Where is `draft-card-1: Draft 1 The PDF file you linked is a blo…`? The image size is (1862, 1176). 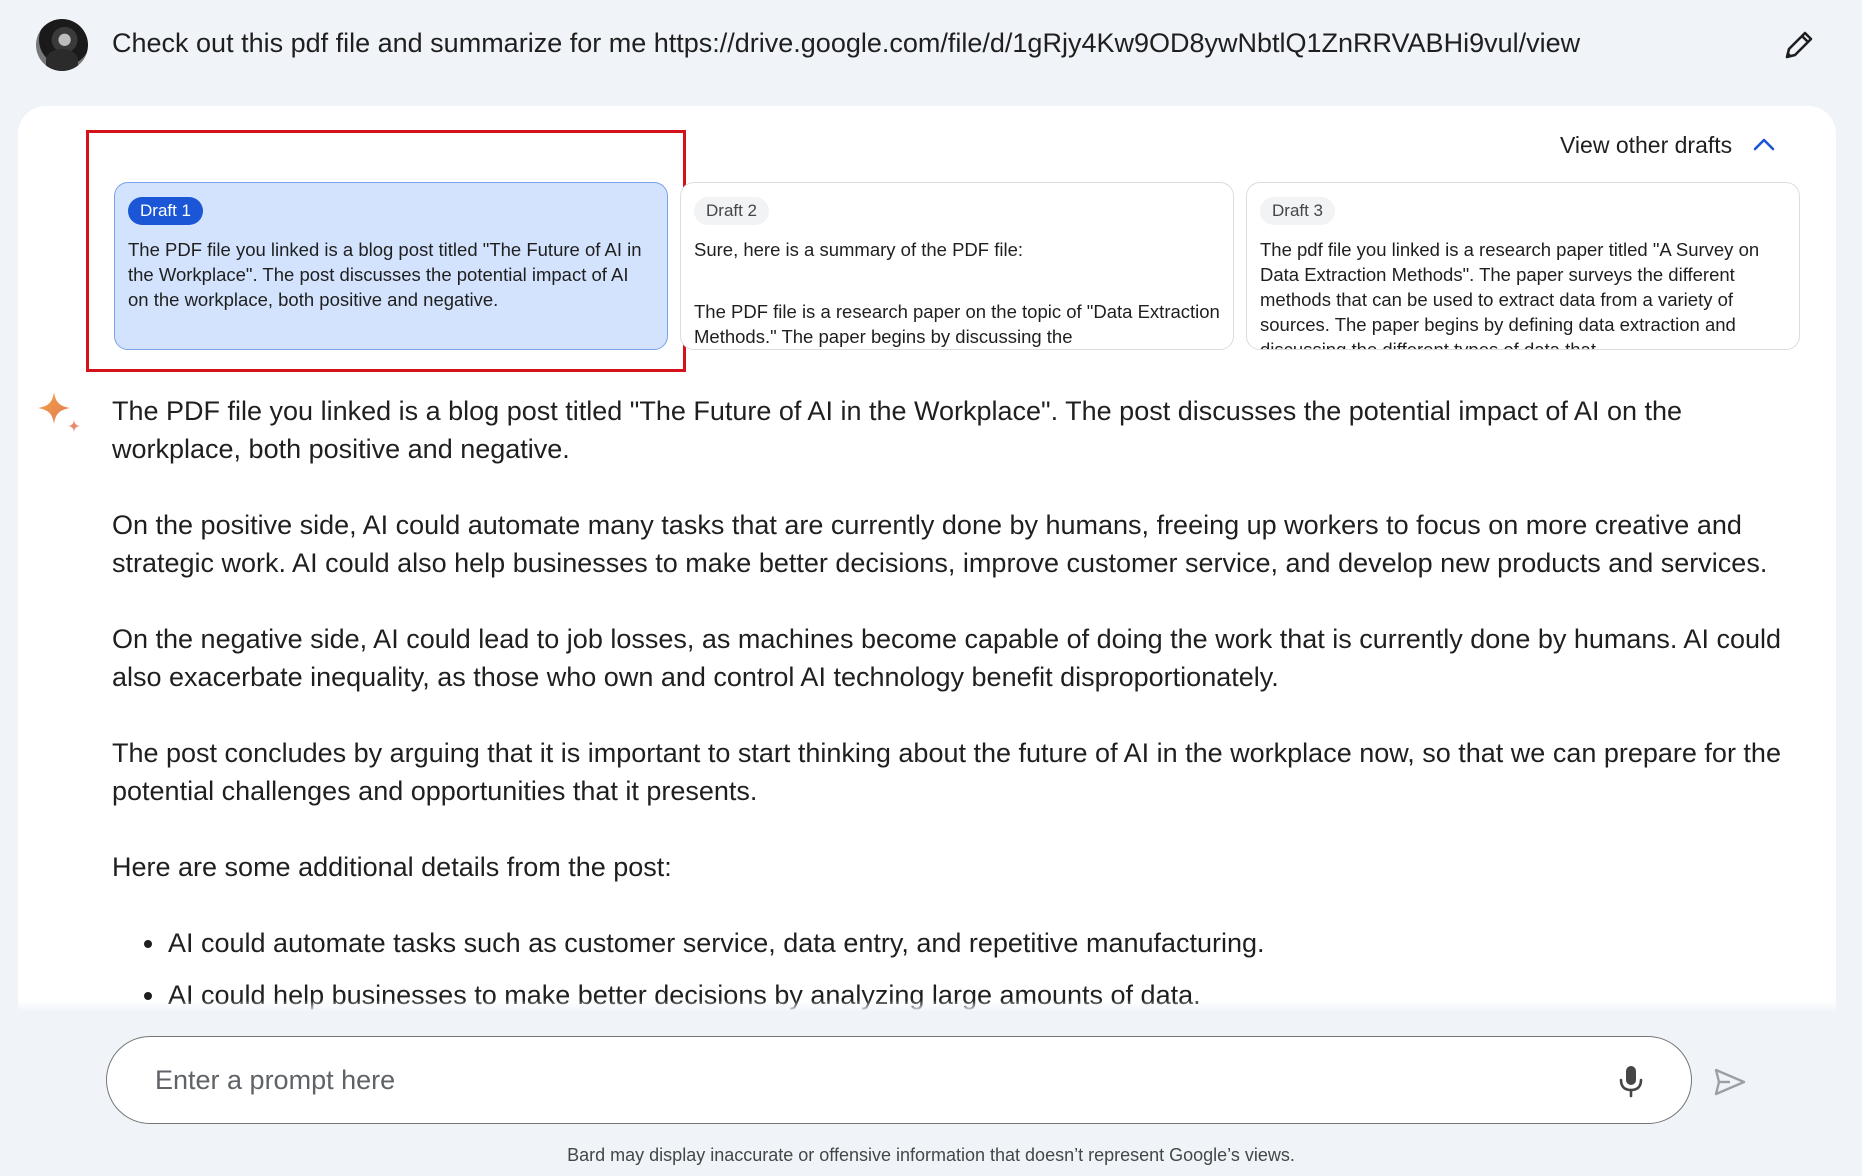
draft-card-1: Draft 1 The PDF file you linked is a blo… is located at coordinates (391, 266).